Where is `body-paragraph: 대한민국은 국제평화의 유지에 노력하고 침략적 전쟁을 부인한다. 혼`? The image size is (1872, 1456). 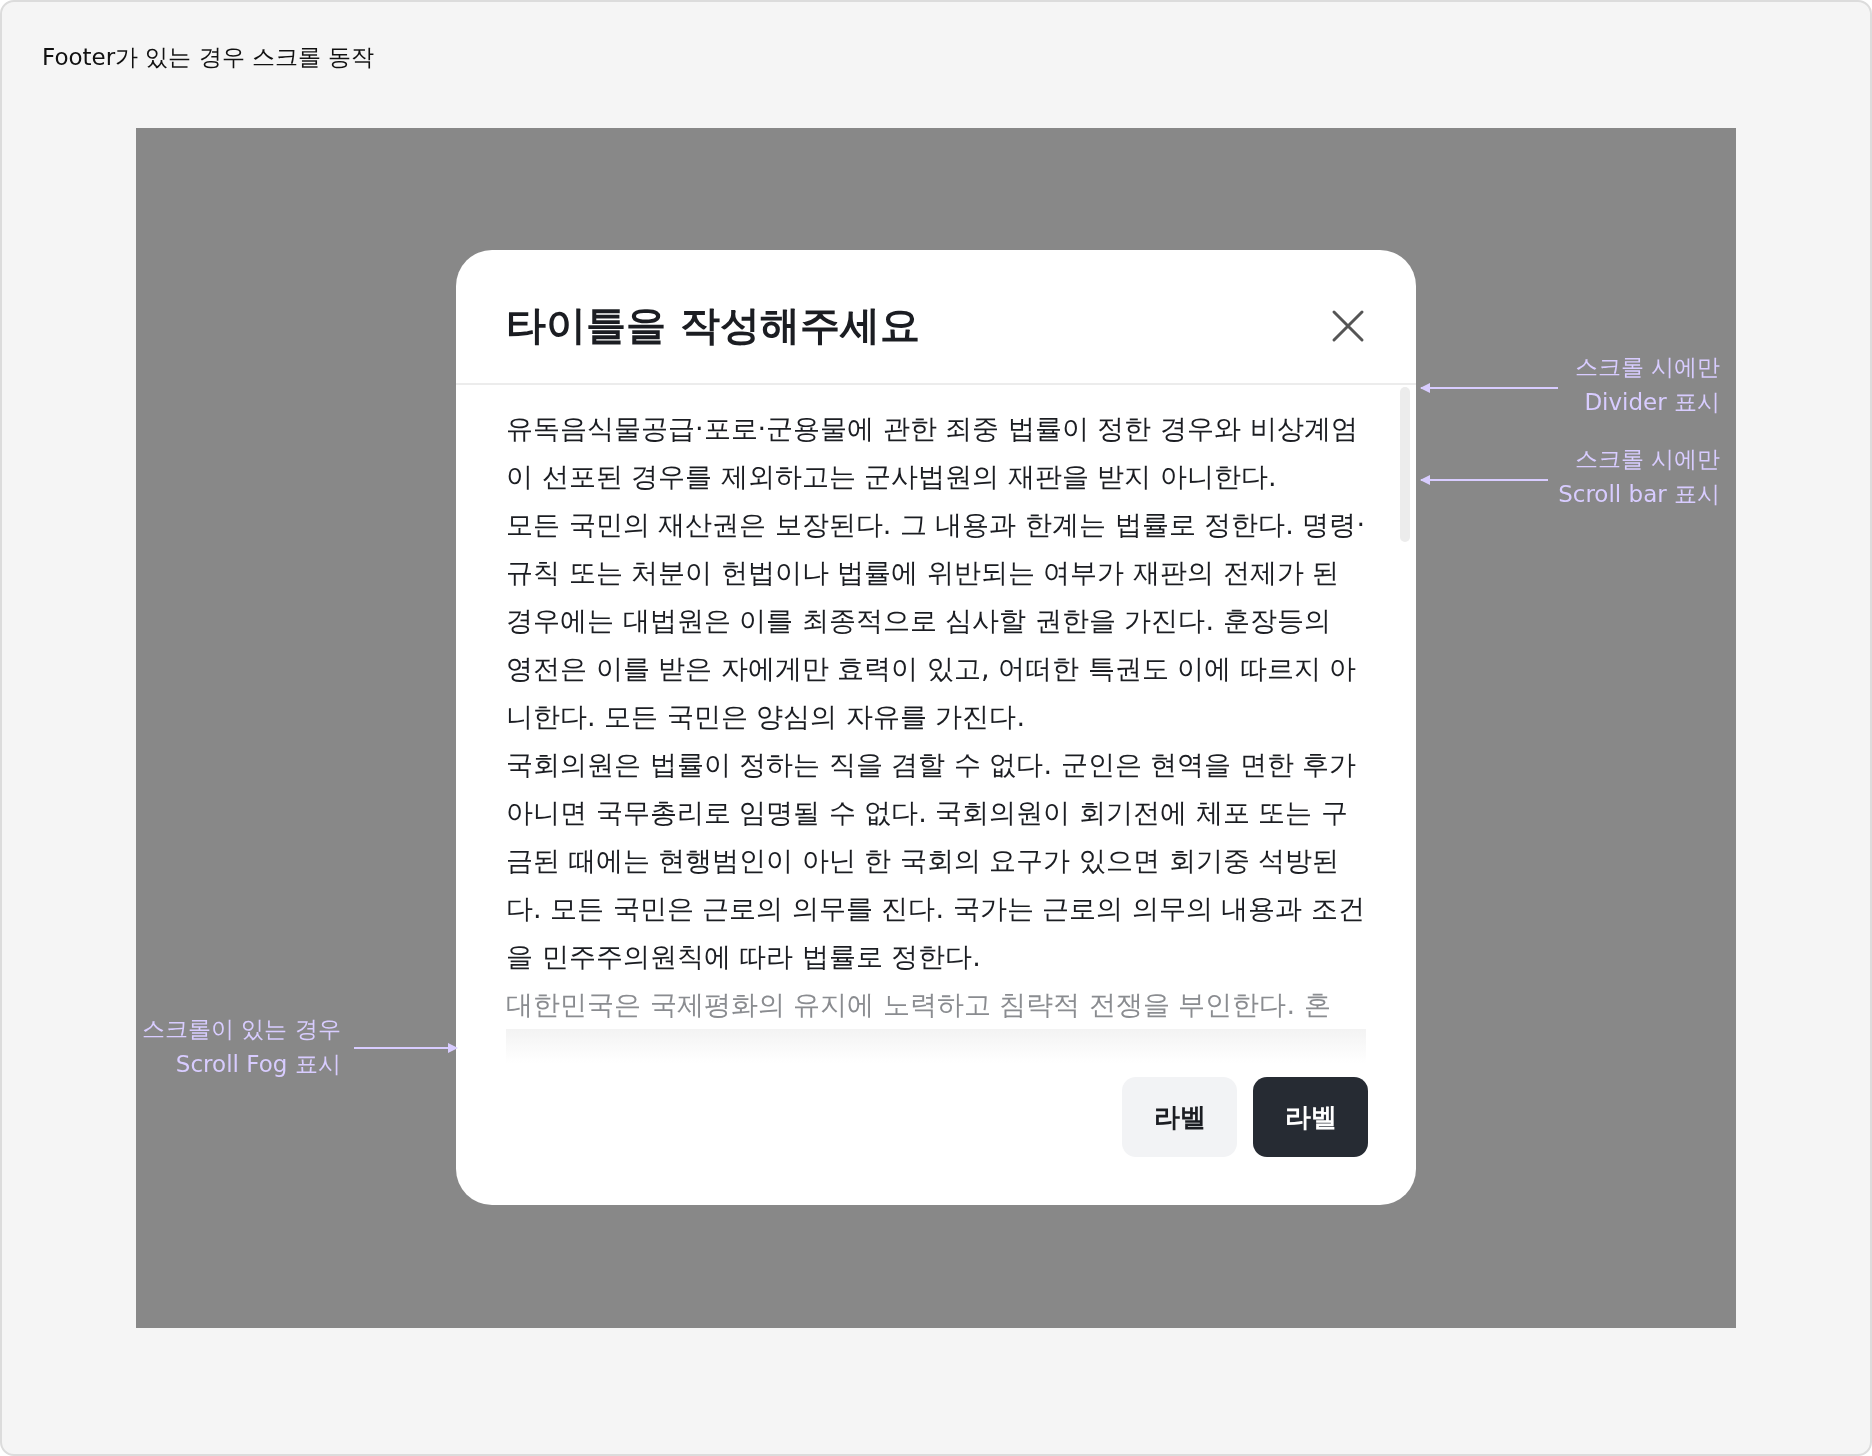
body-paragraph: 대한민국은 국제평화의 유지에 노력하고 침략적 전쟁을 부인한다. 혼 is located at coordinates (919, 1005).